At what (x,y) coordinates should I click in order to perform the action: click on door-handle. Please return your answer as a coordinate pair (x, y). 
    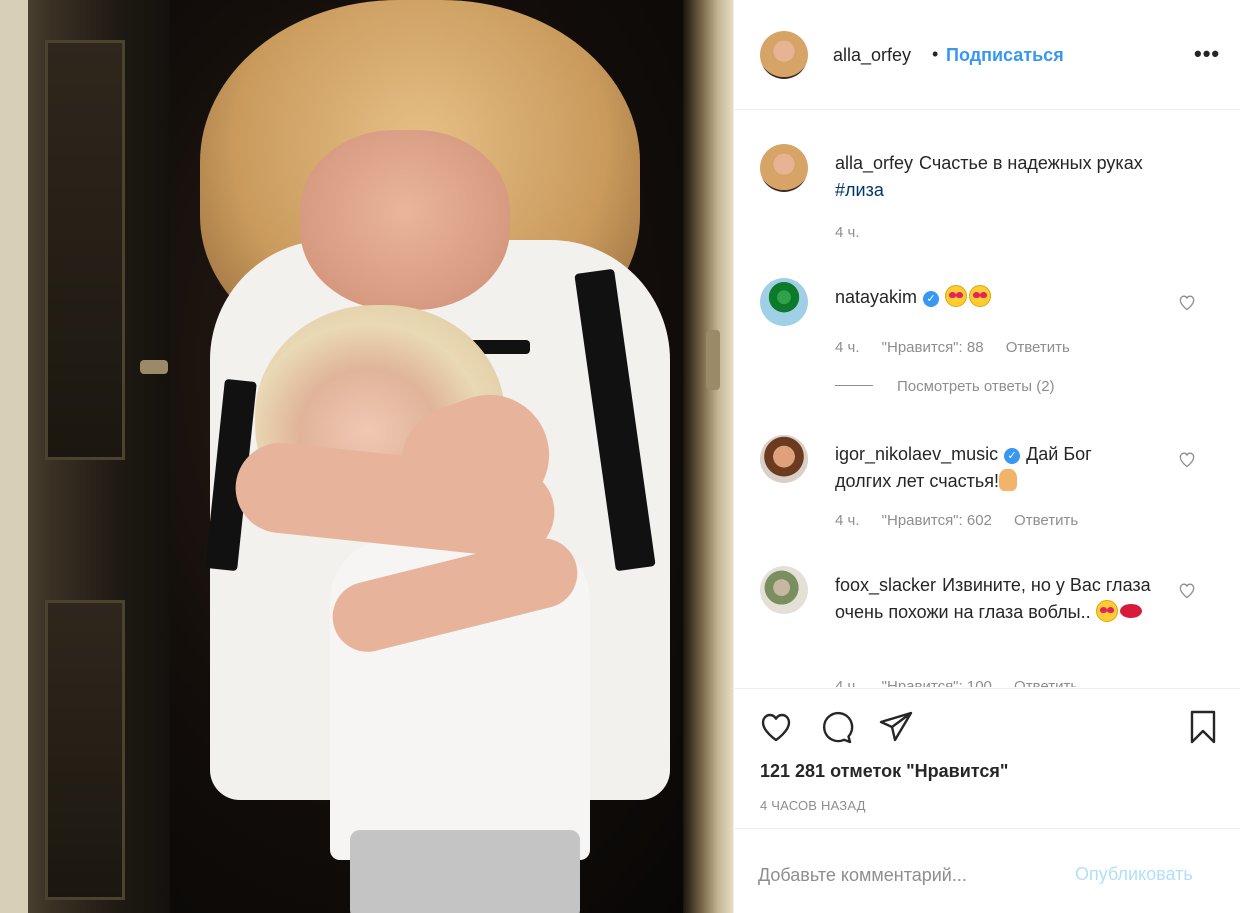
    Looking at the image, I should click on (154, 367).